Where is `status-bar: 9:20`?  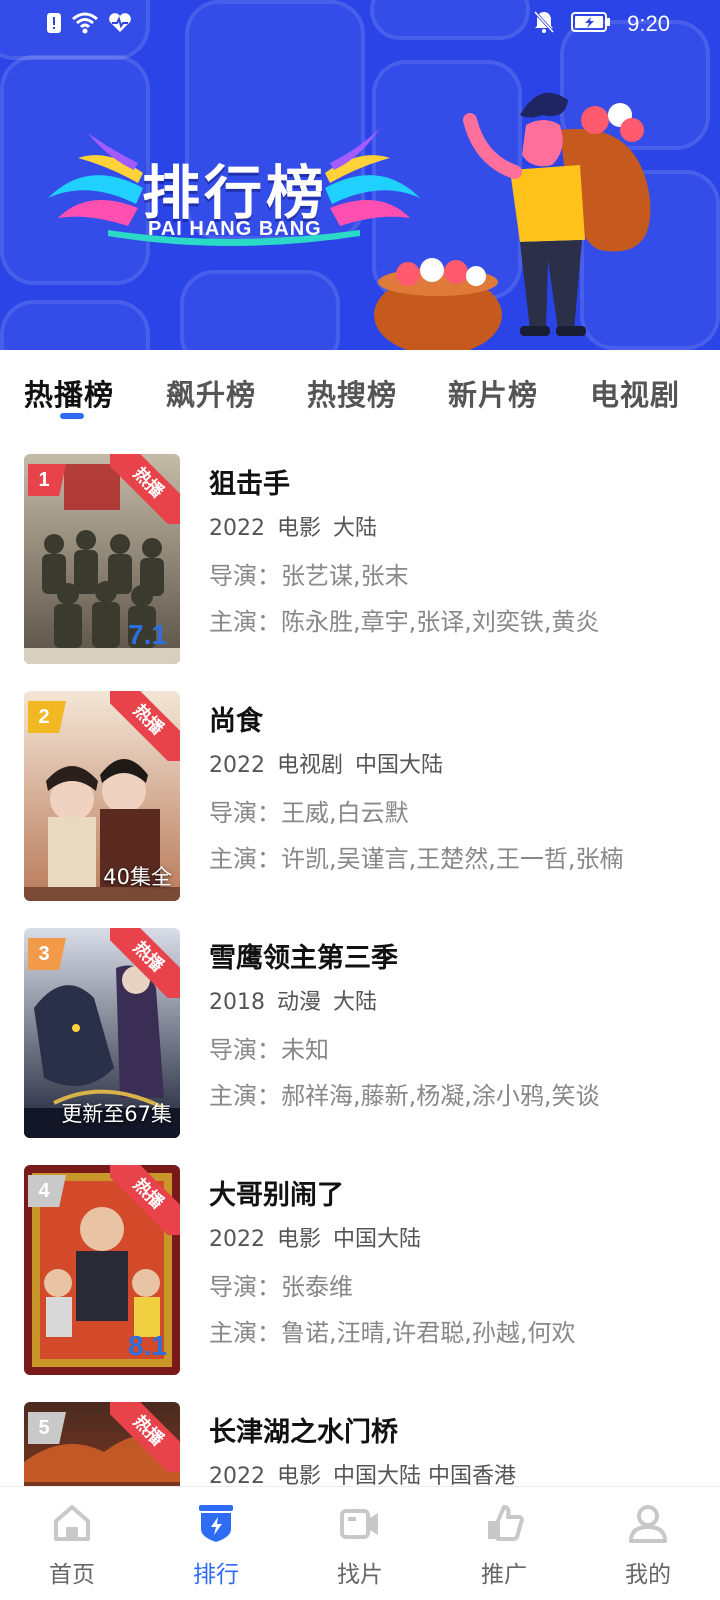
status-bar: 9:20 is located at coordinates (360, 24).